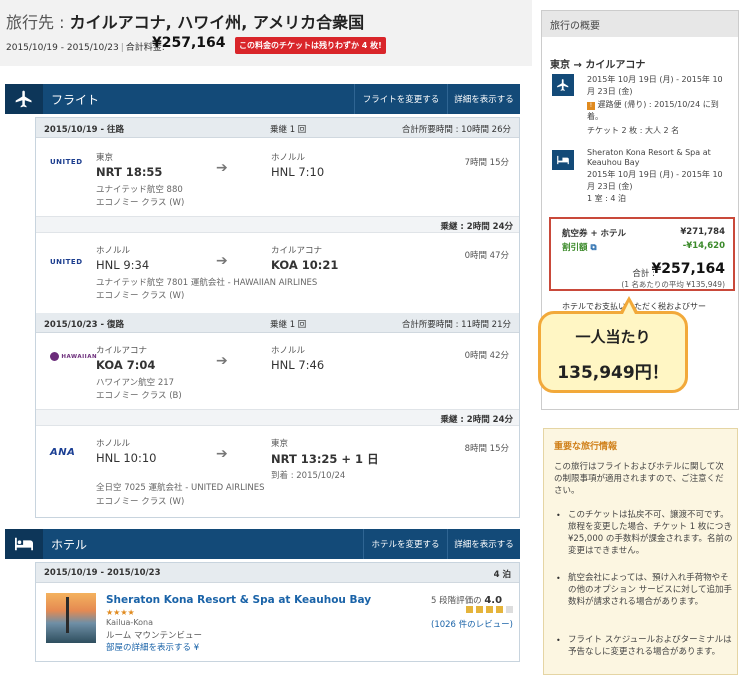  Describe the element at coordinates (154, 636) in the screenshot. I see `room-type: ルーム マウンテンビュー` at that location.